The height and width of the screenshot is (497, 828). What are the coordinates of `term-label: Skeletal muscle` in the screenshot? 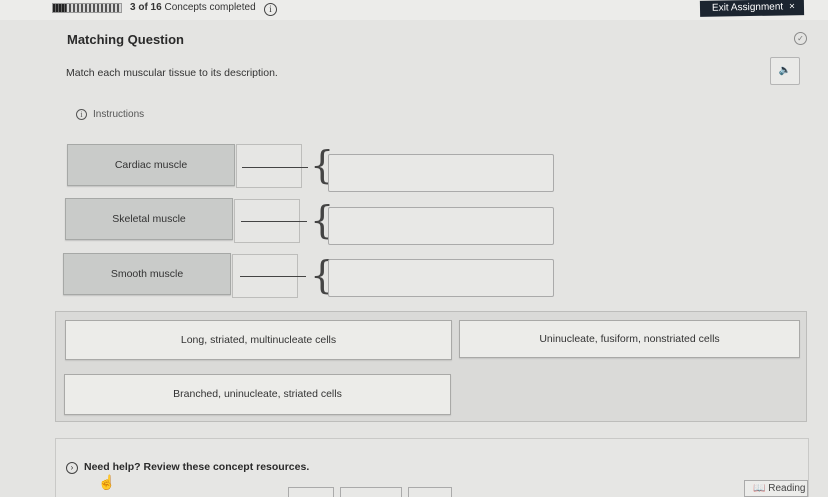 It's located at (149, 219).